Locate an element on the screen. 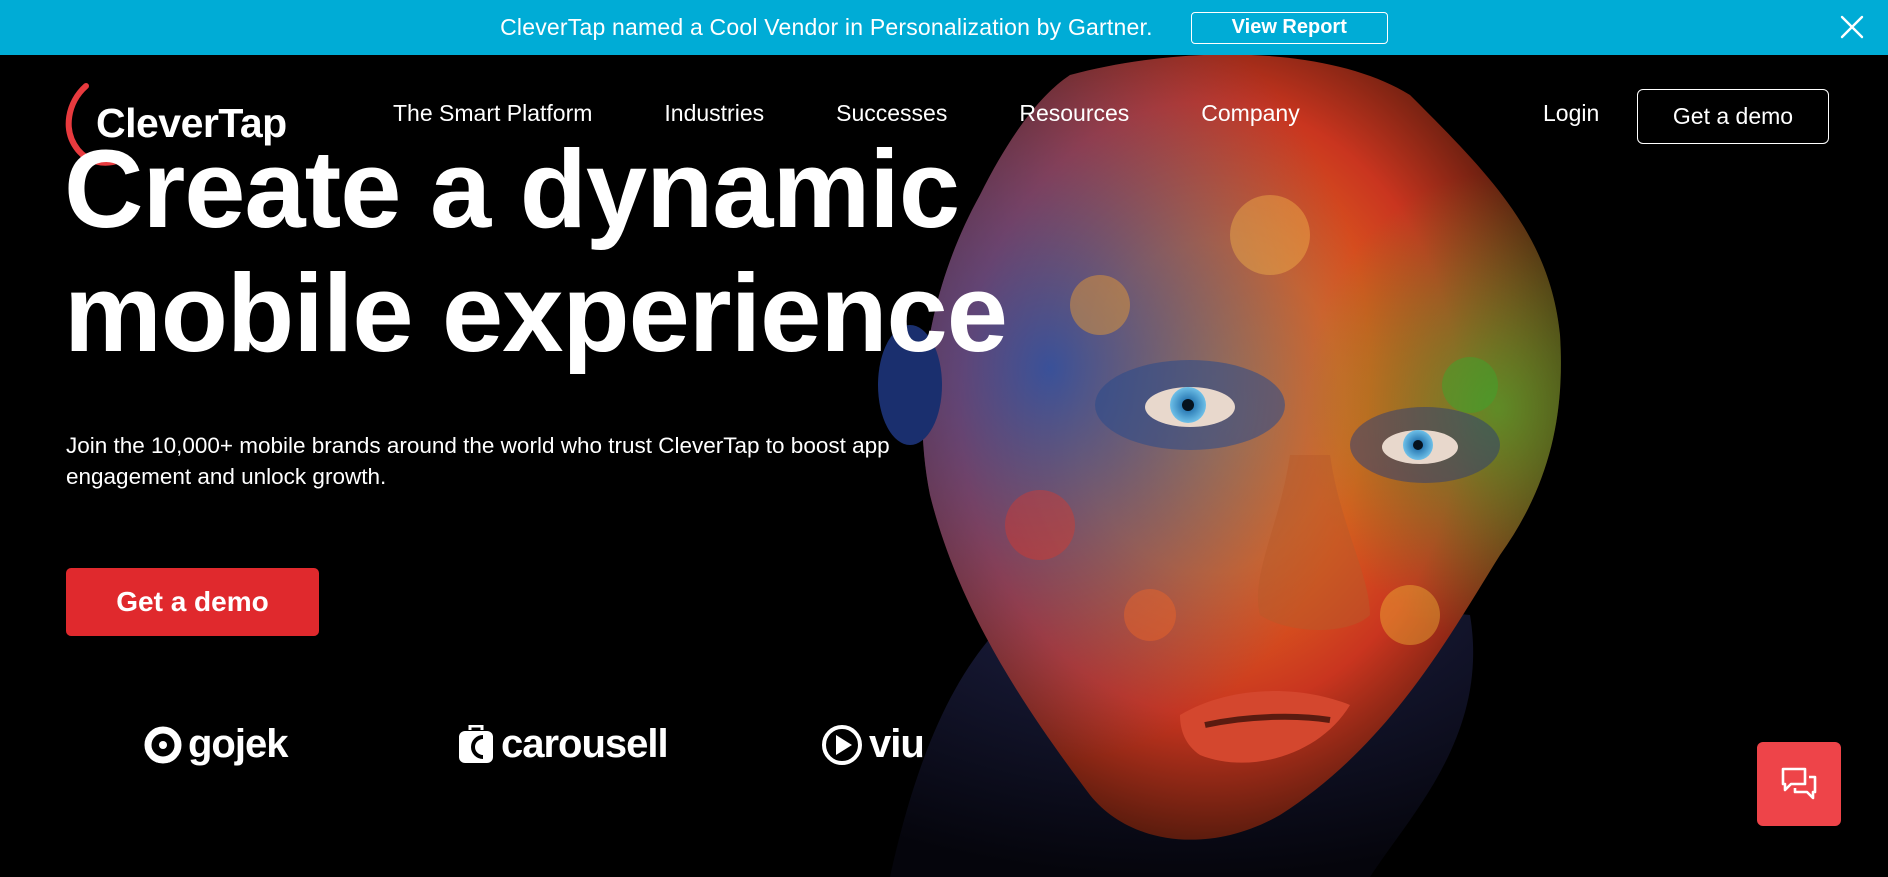  chat-widget-button is located at coordinates (1799, 784).